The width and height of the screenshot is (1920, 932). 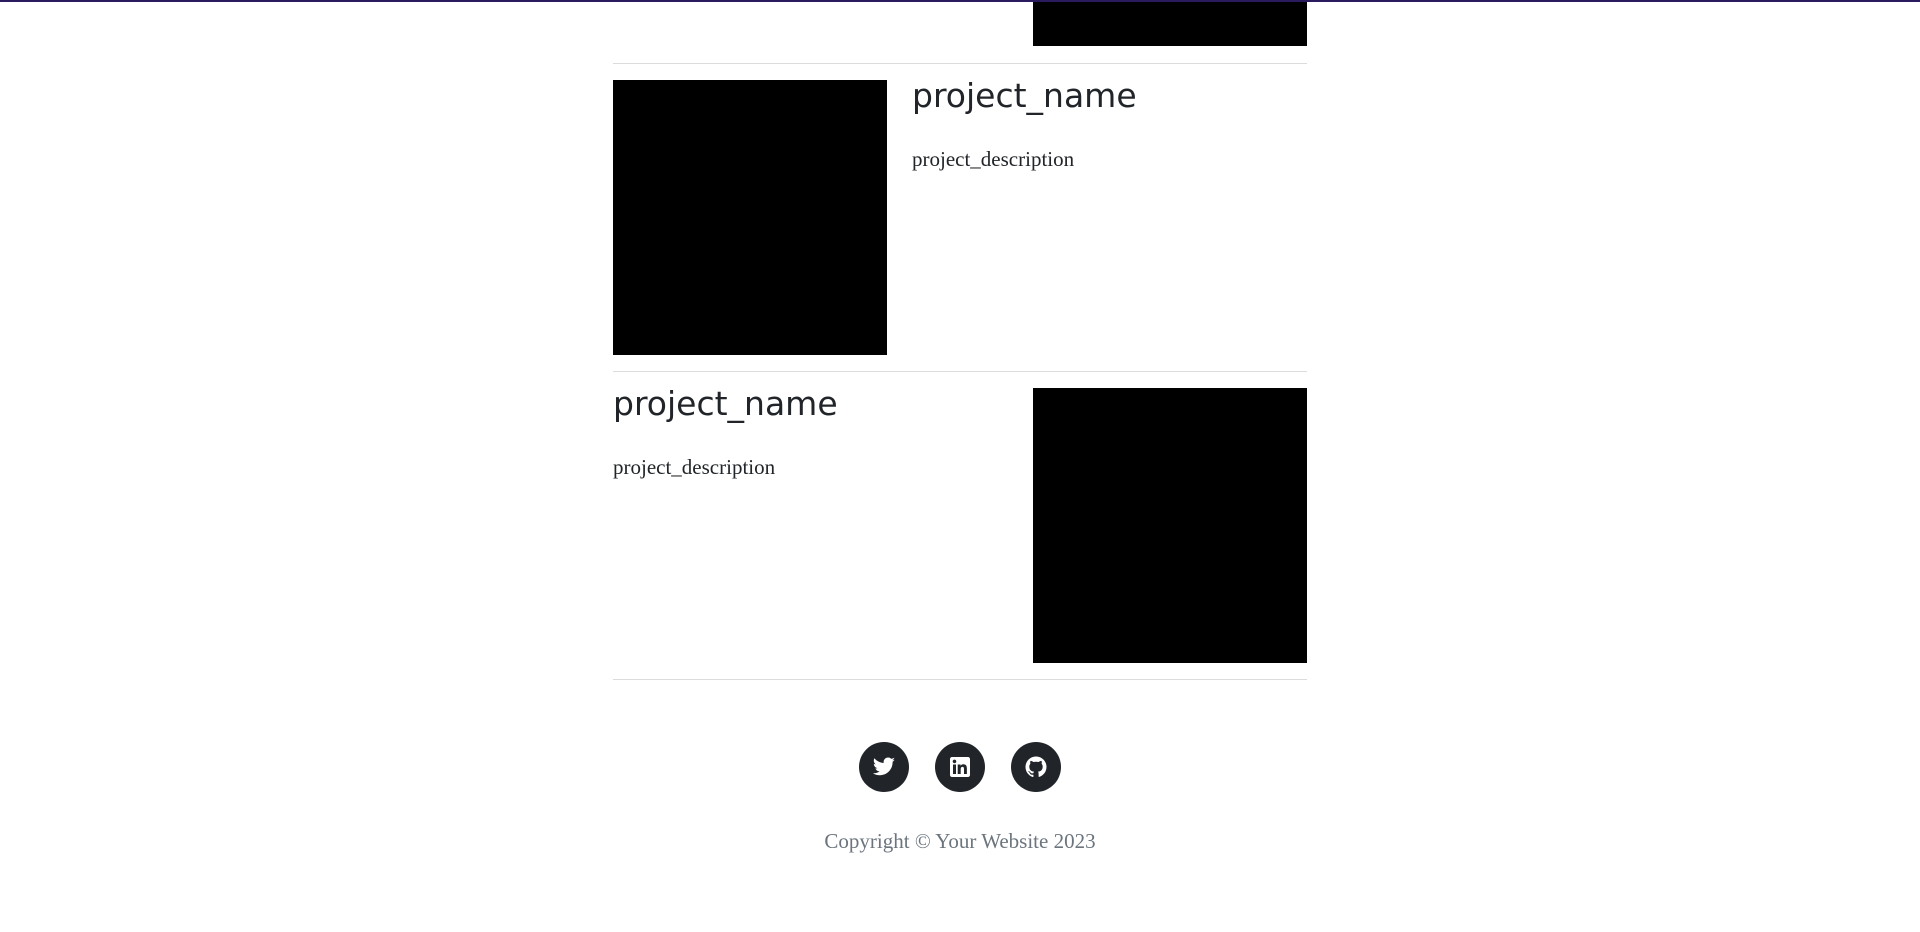 What do you see at coordinates (960, 841) in the screenshot?
I see `copyright-text: Copyright © Your Website 2023` at bounding box center [960, 841].